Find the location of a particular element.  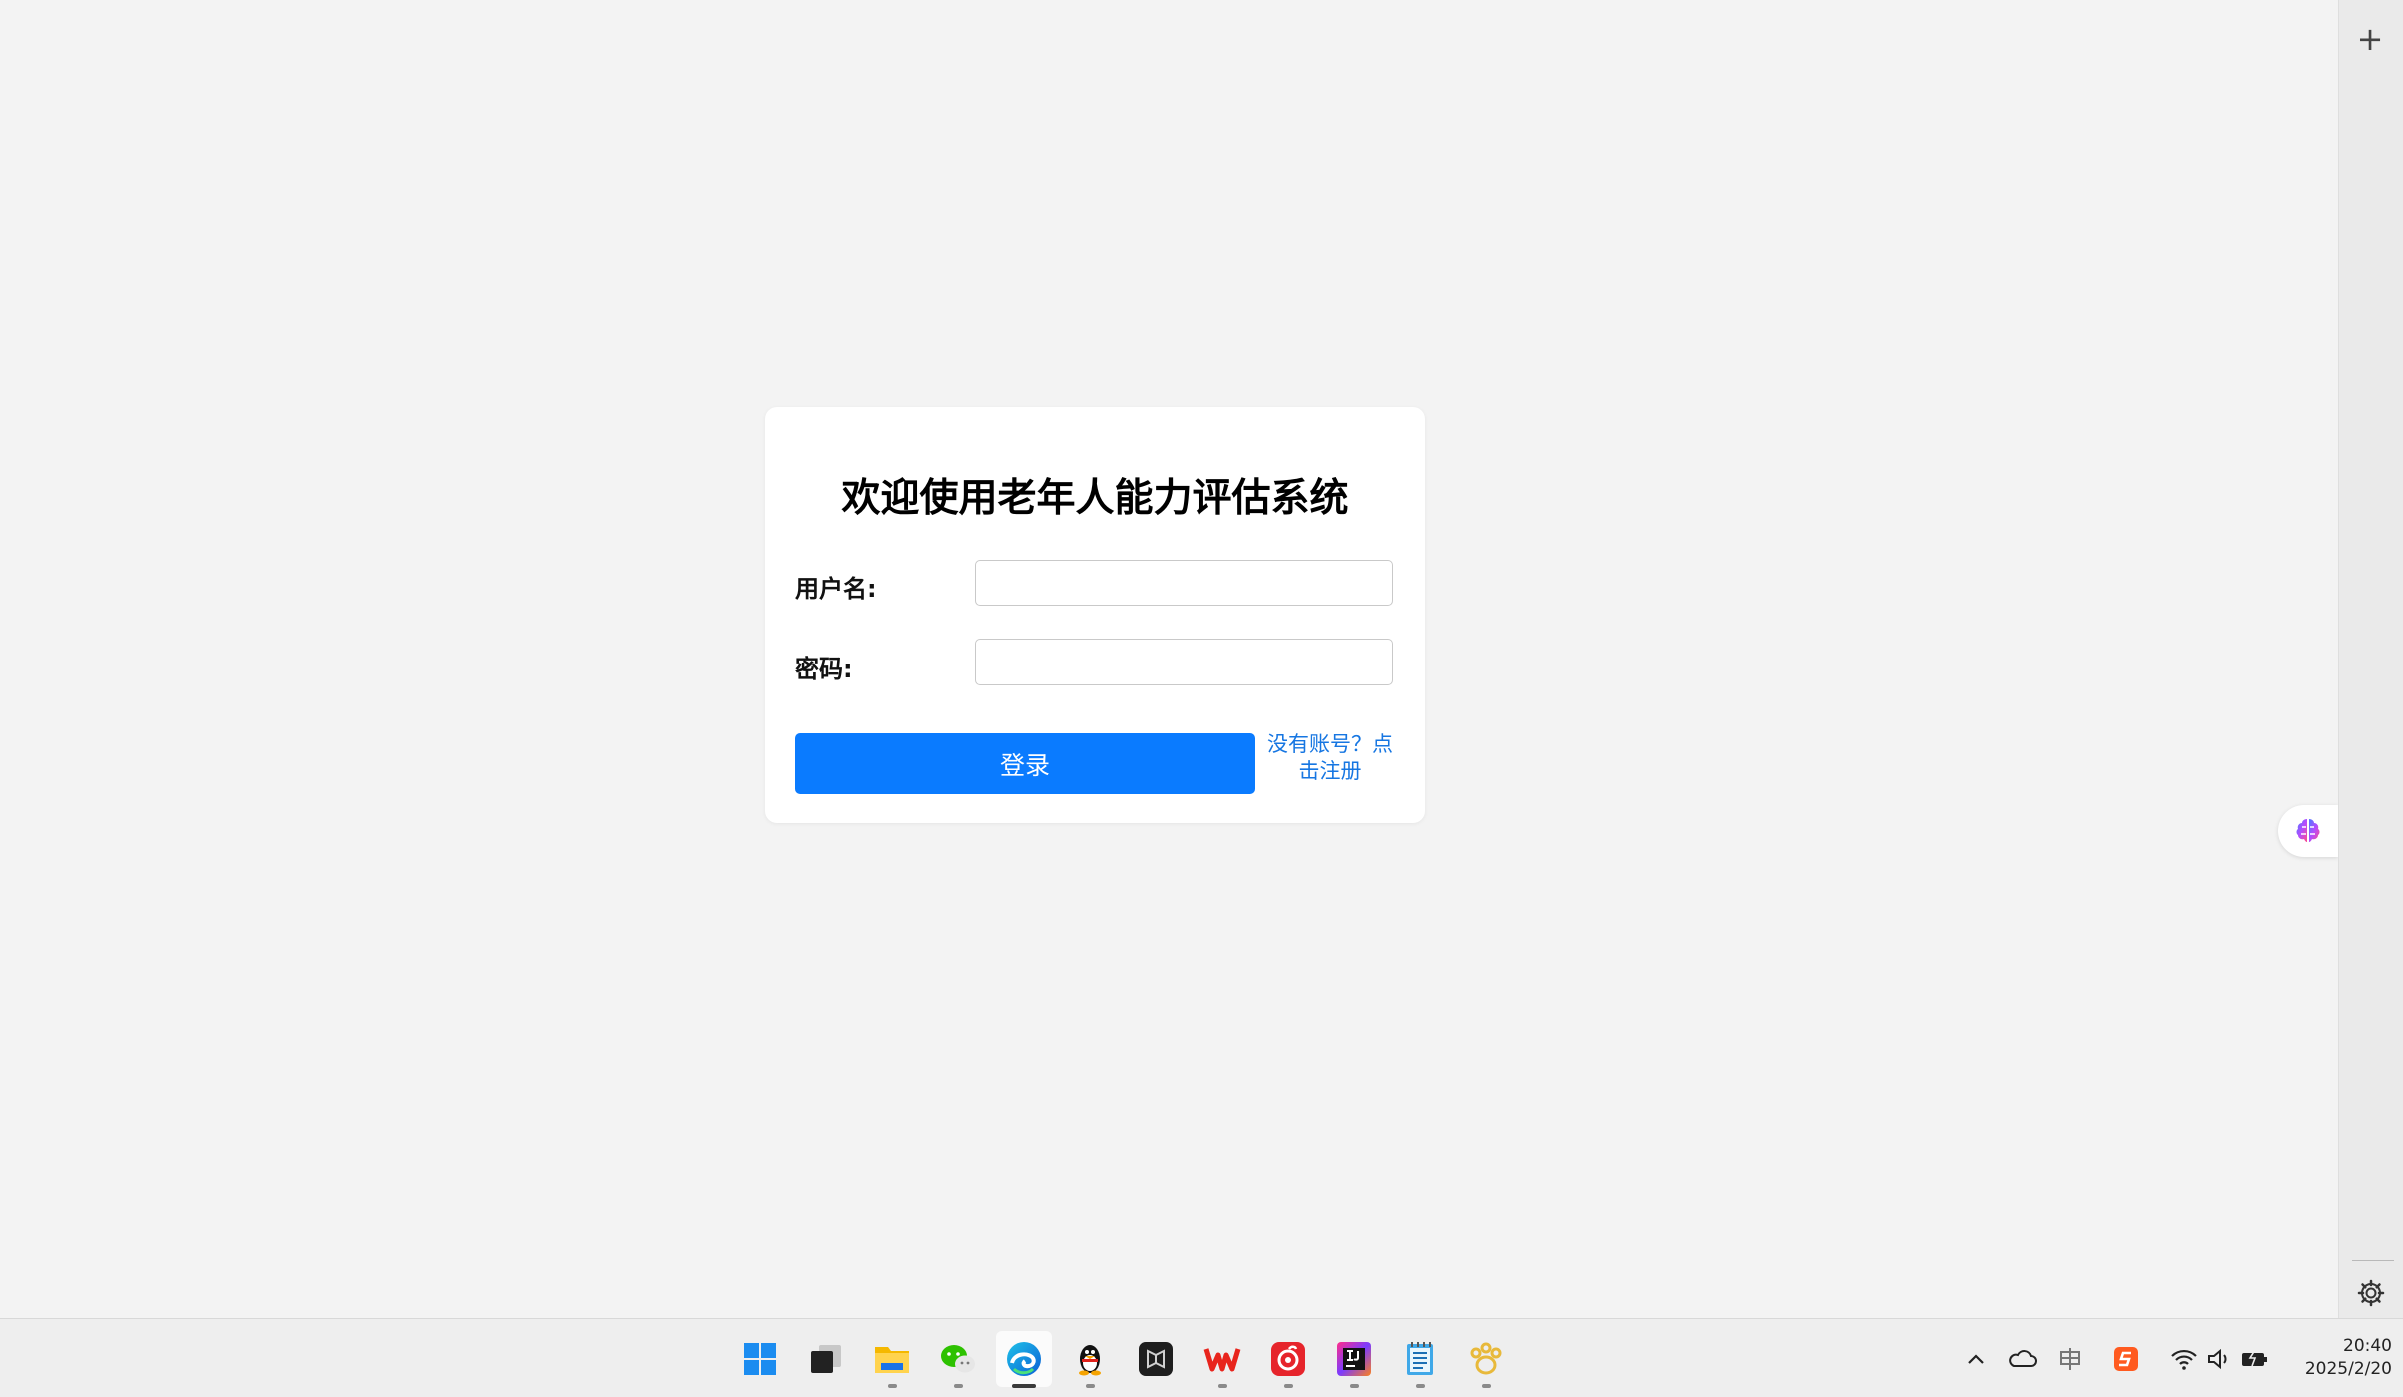

volume-icon is located at coordinates (2218, 1359).